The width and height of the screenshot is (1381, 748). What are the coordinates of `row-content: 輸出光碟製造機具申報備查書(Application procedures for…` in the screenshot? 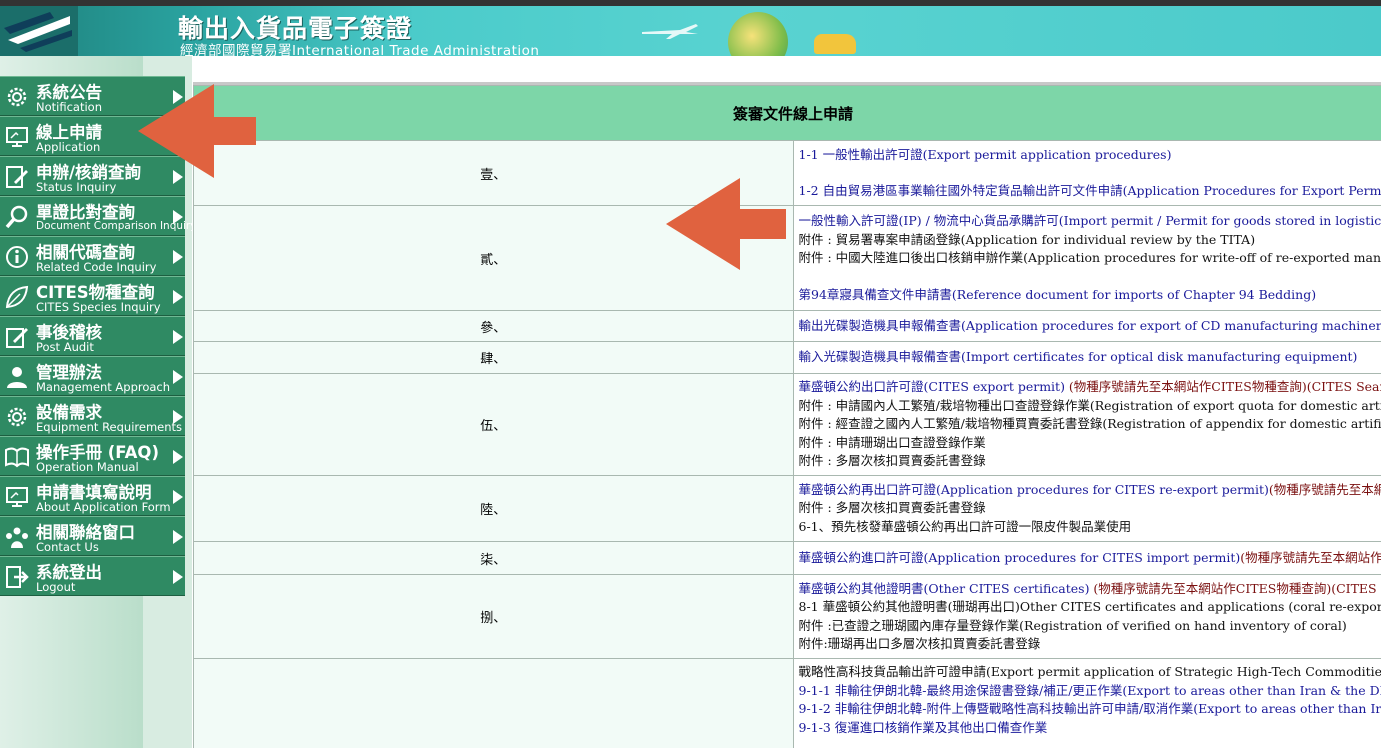 It's located at (1086, 326).